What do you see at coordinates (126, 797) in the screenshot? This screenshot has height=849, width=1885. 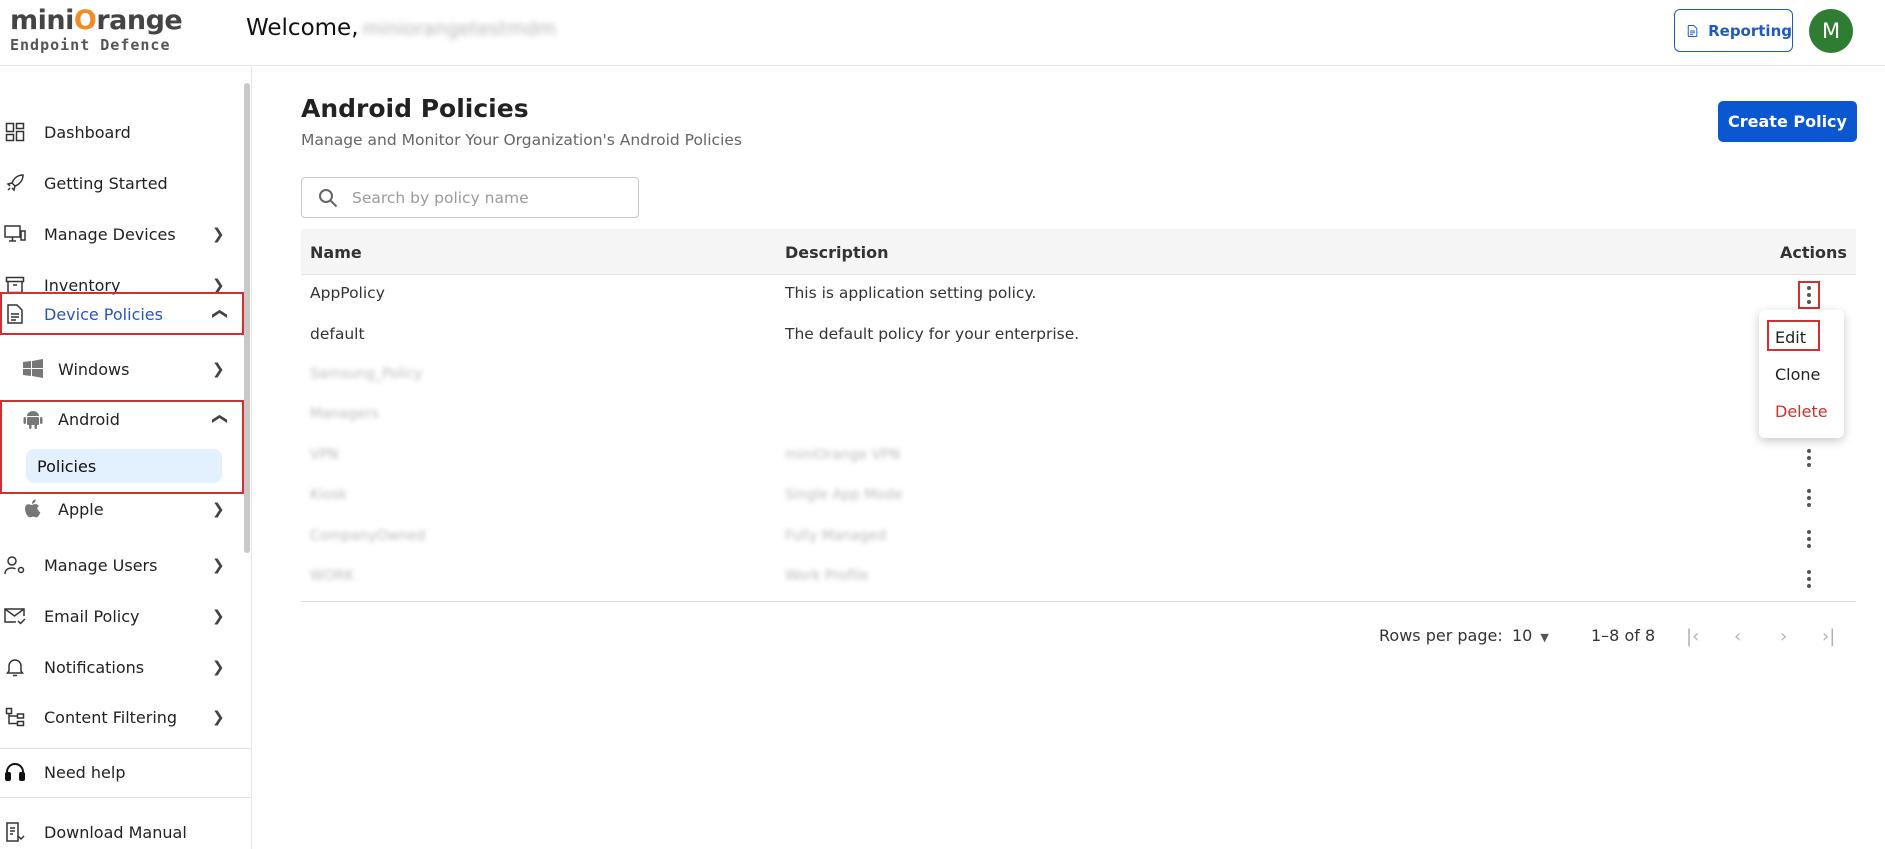 I see `sidebar-divider` at bounding box center [126, 797].